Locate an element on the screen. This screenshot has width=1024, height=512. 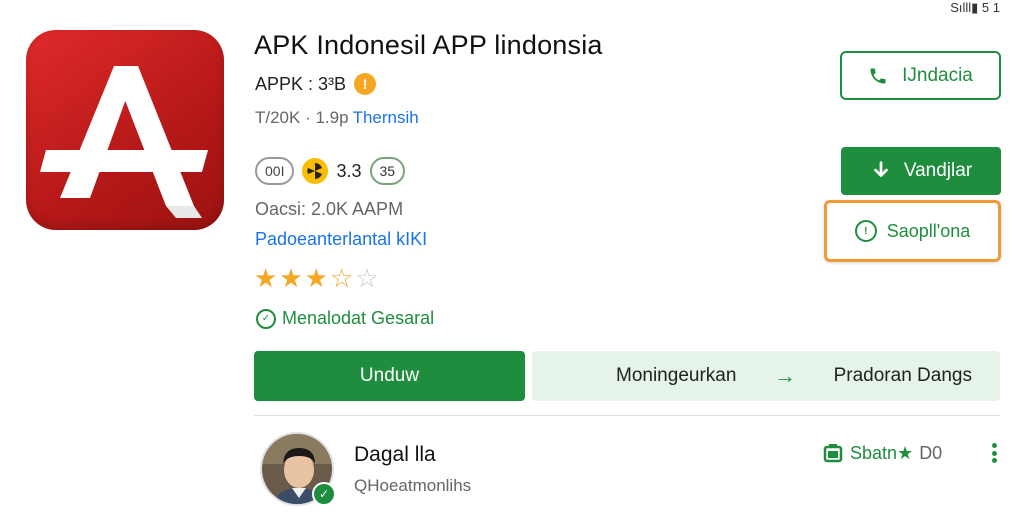
download-icon is located at coordinates (880, 169).